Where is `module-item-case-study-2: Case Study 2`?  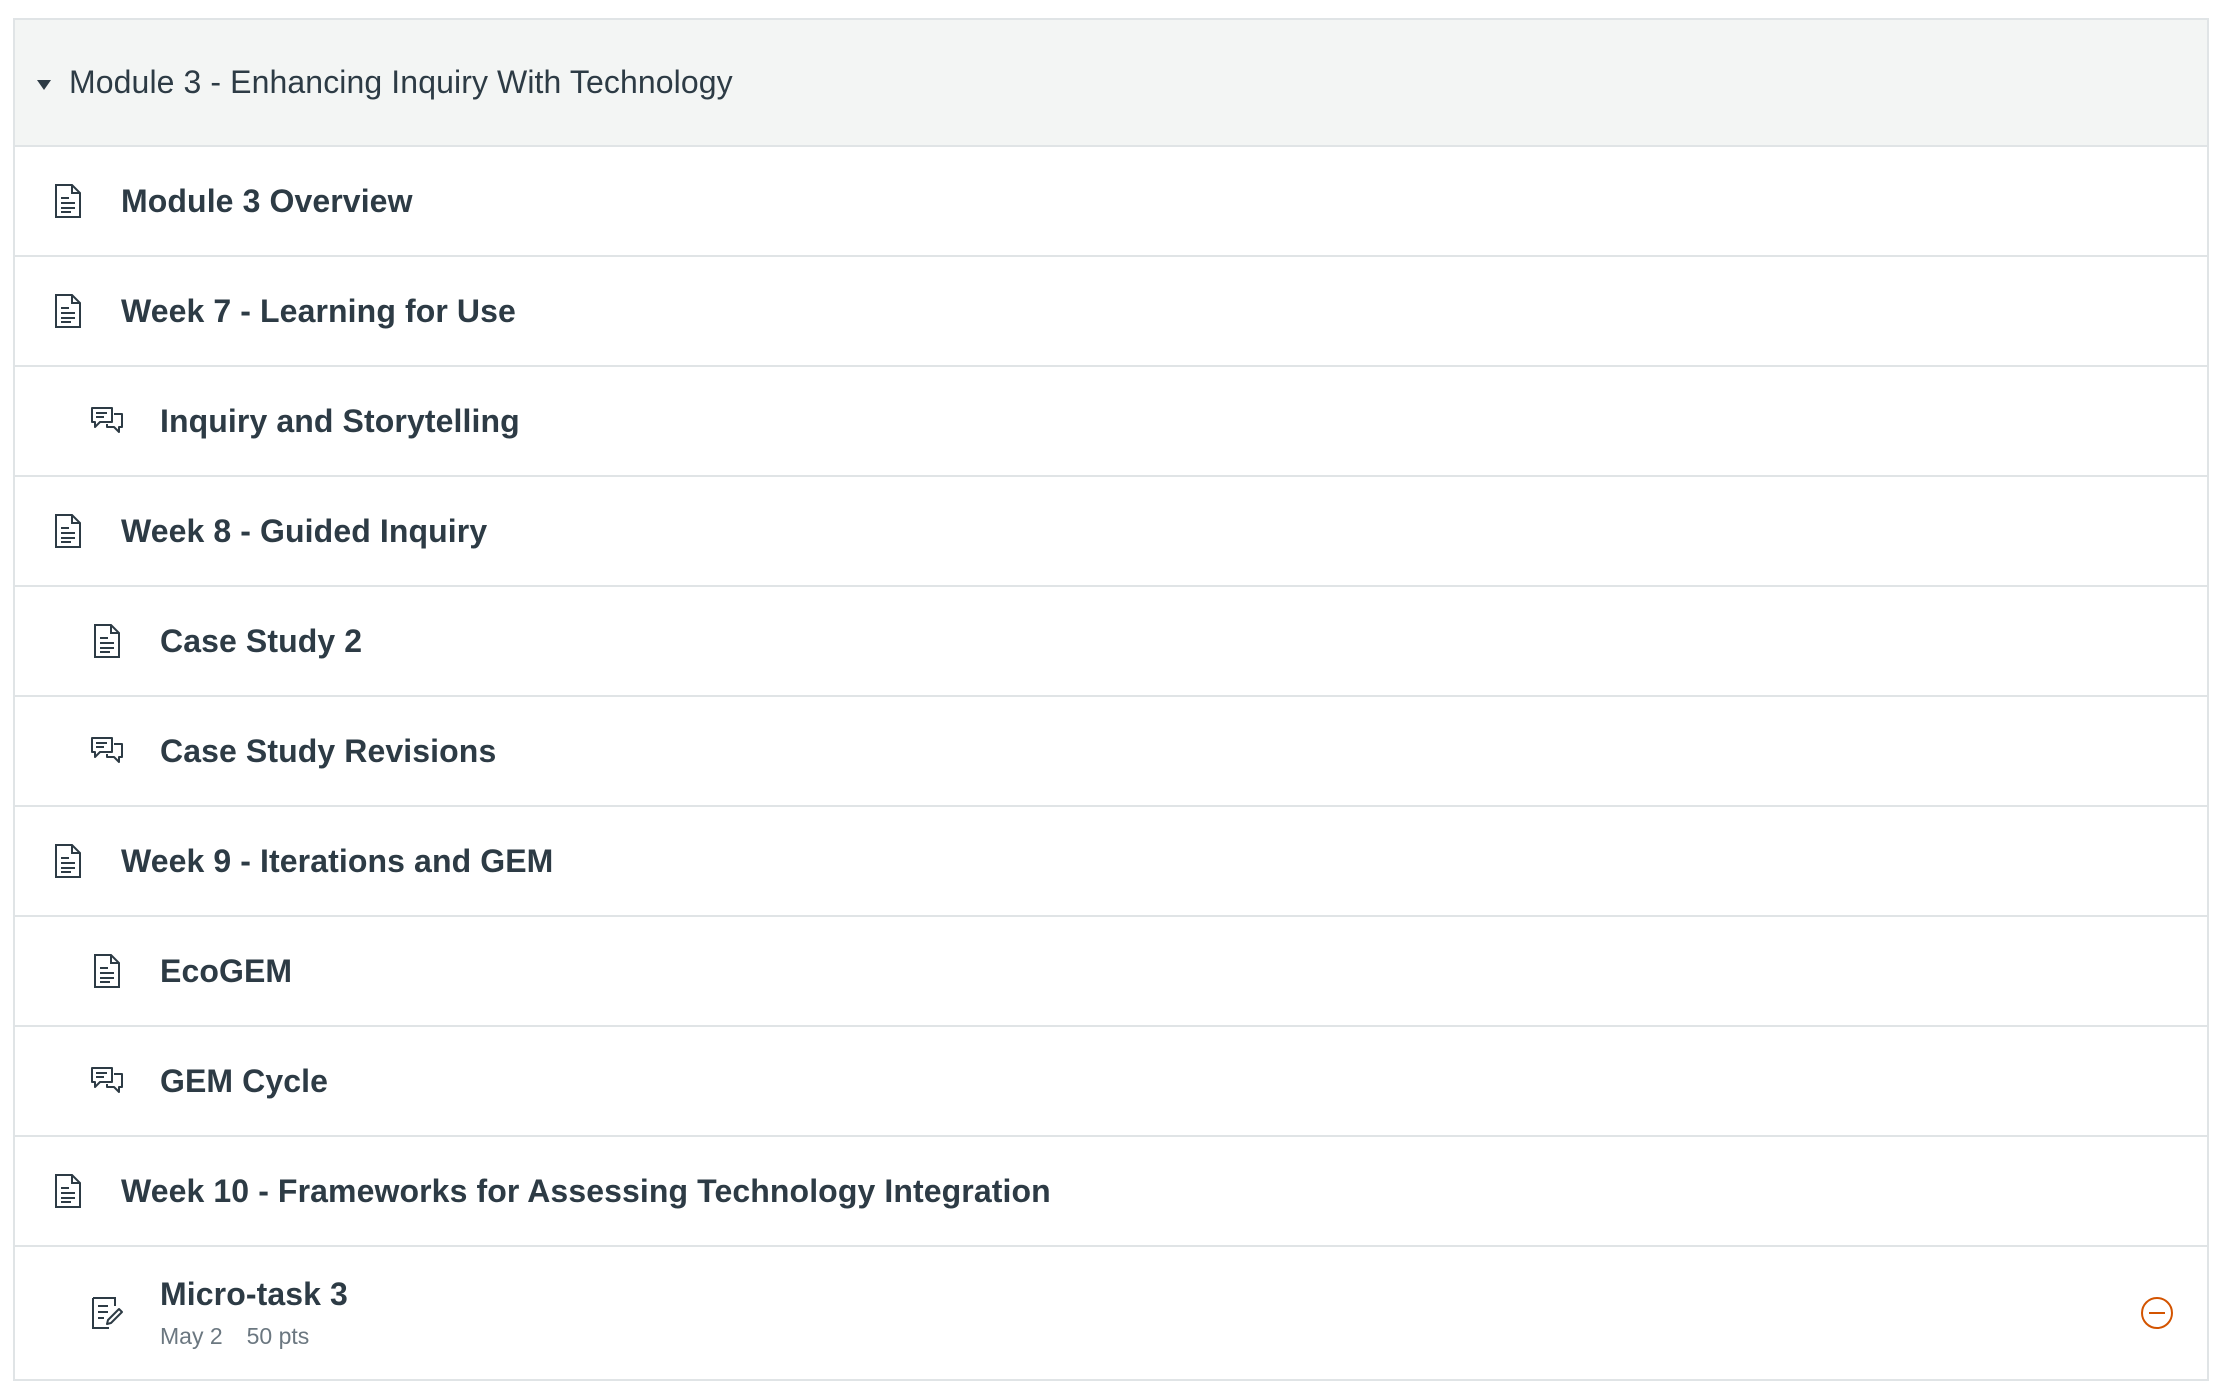 module-item-case-study-2: Case Study 2 is located at coordinates (1111, 642).